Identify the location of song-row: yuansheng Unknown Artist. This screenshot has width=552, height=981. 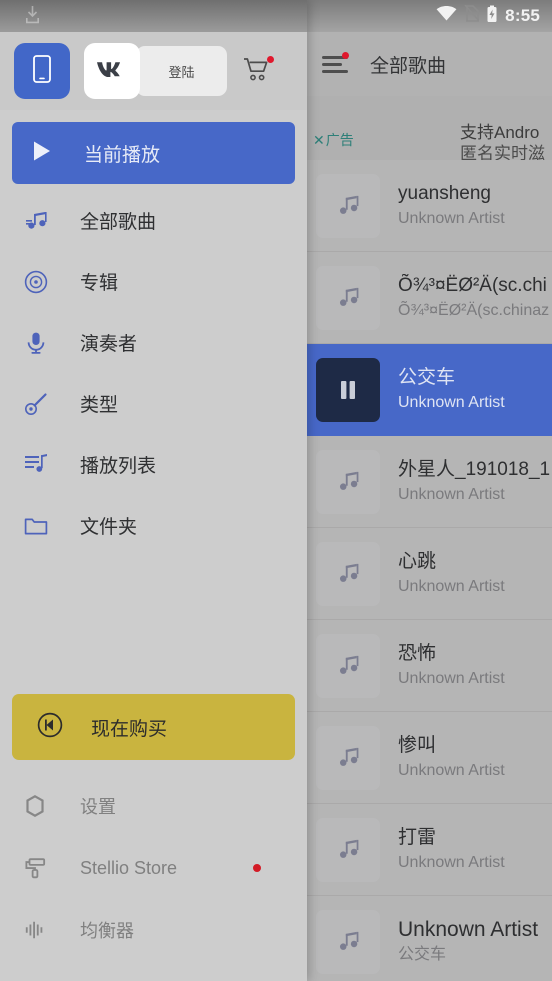
(428, 206).